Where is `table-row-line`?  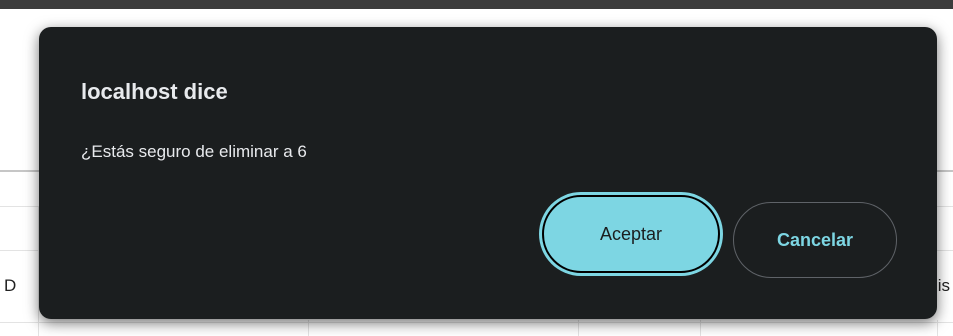 table-row-line is located at coordinates (476, 322).